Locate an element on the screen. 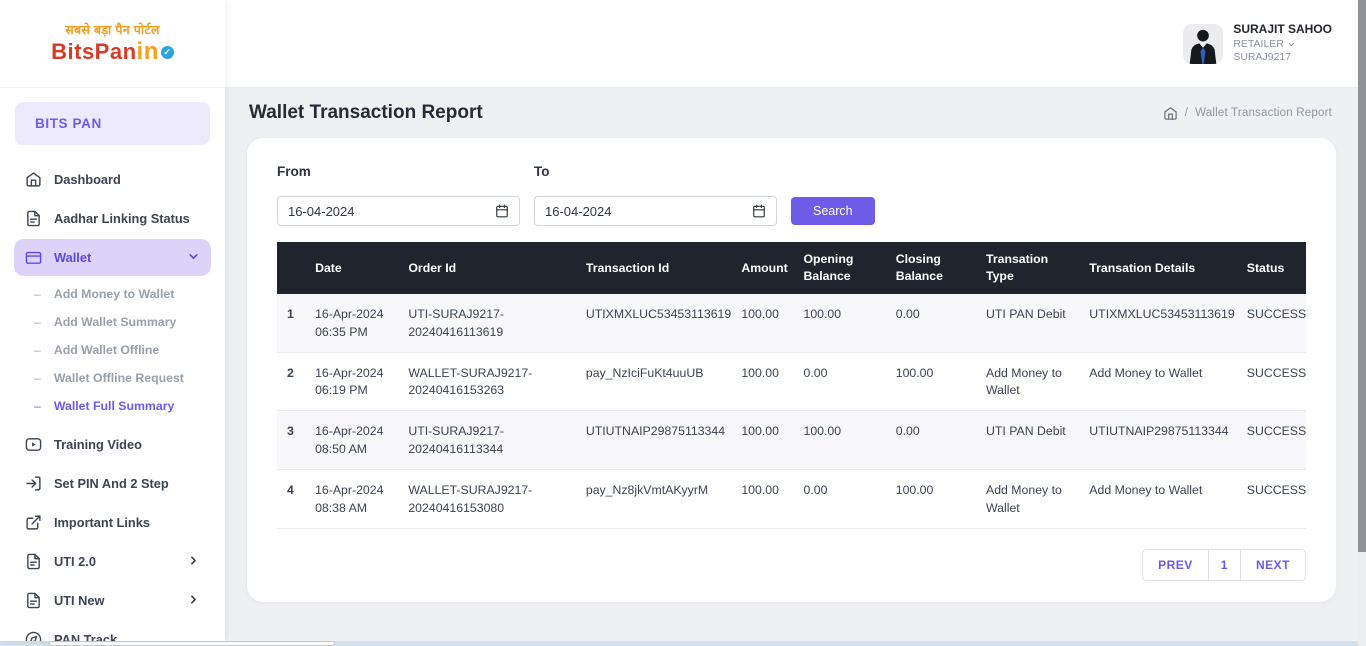 The width and height of the screenshot is (1366, 646). compass-icon is located at coordinates (33, 636).